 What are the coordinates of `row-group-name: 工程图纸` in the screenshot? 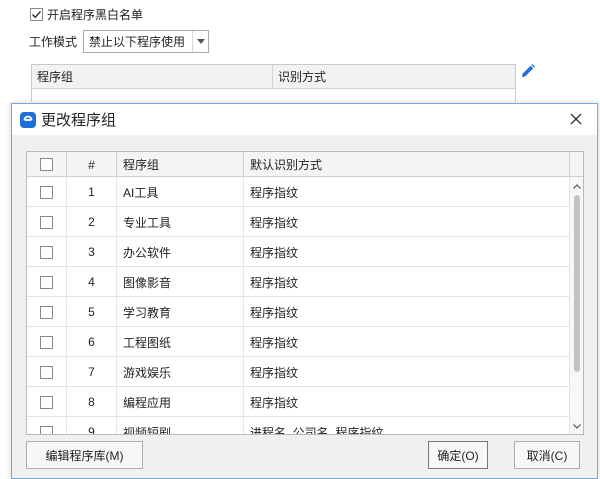 It's located at (180, 342).